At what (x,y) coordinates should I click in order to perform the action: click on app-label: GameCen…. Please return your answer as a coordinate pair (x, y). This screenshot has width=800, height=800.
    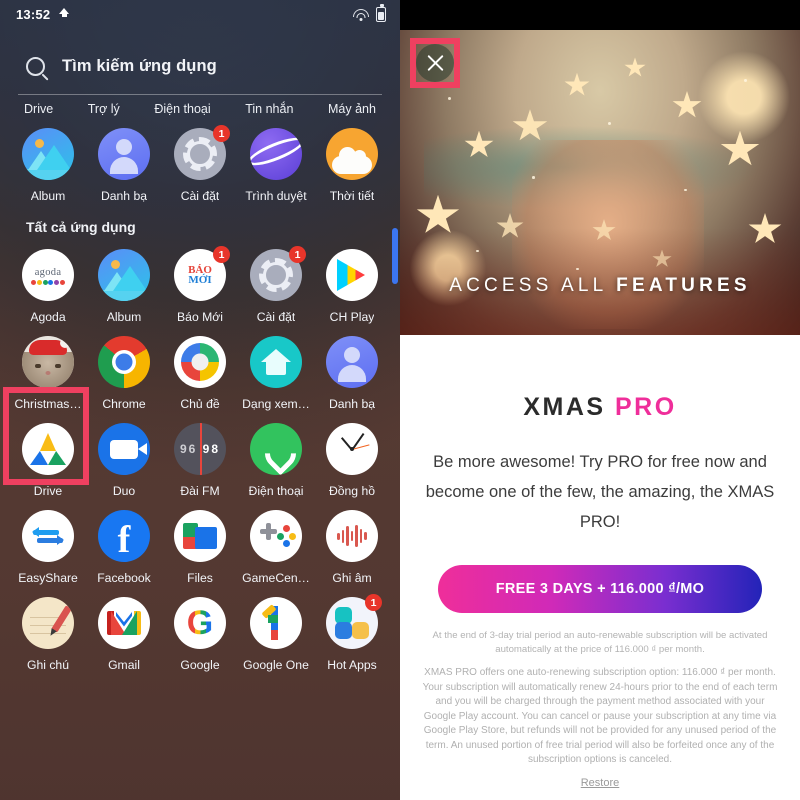
    Looking at the image, I should click on (276, 578).